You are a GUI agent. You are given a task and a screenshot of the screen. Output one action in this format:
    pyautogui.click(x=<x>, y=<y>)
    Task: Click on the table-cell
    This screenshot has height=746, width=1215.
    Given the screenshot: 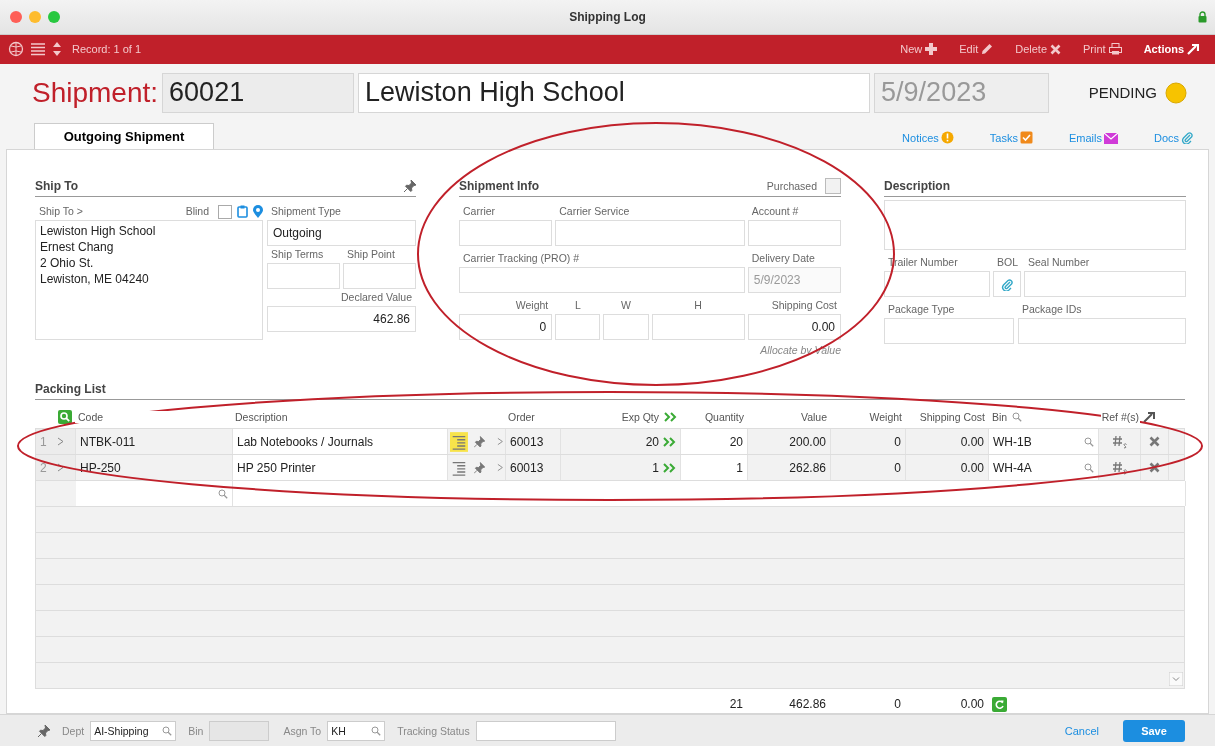 What is the action you would take?
    pyautogui.click(x=709, y=494)
    